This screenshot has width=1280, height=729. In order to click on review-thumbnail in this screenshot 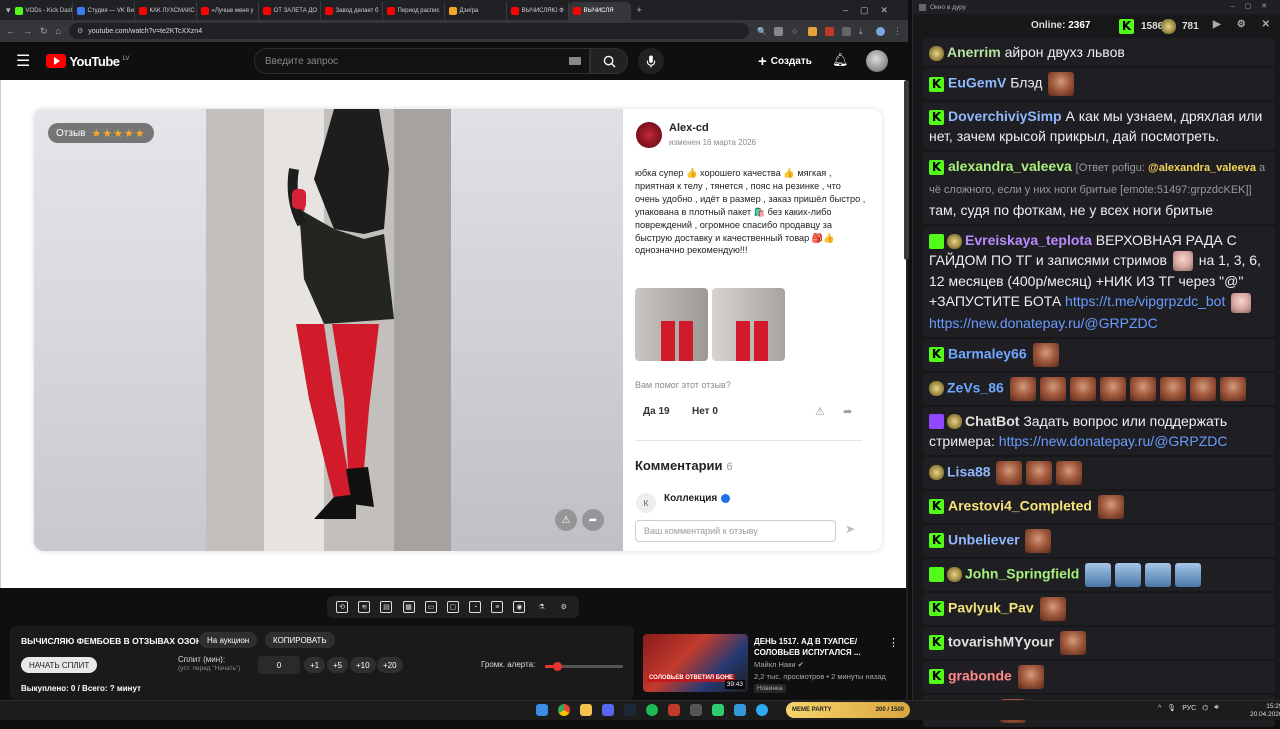, I will do `click(748, 324)`.